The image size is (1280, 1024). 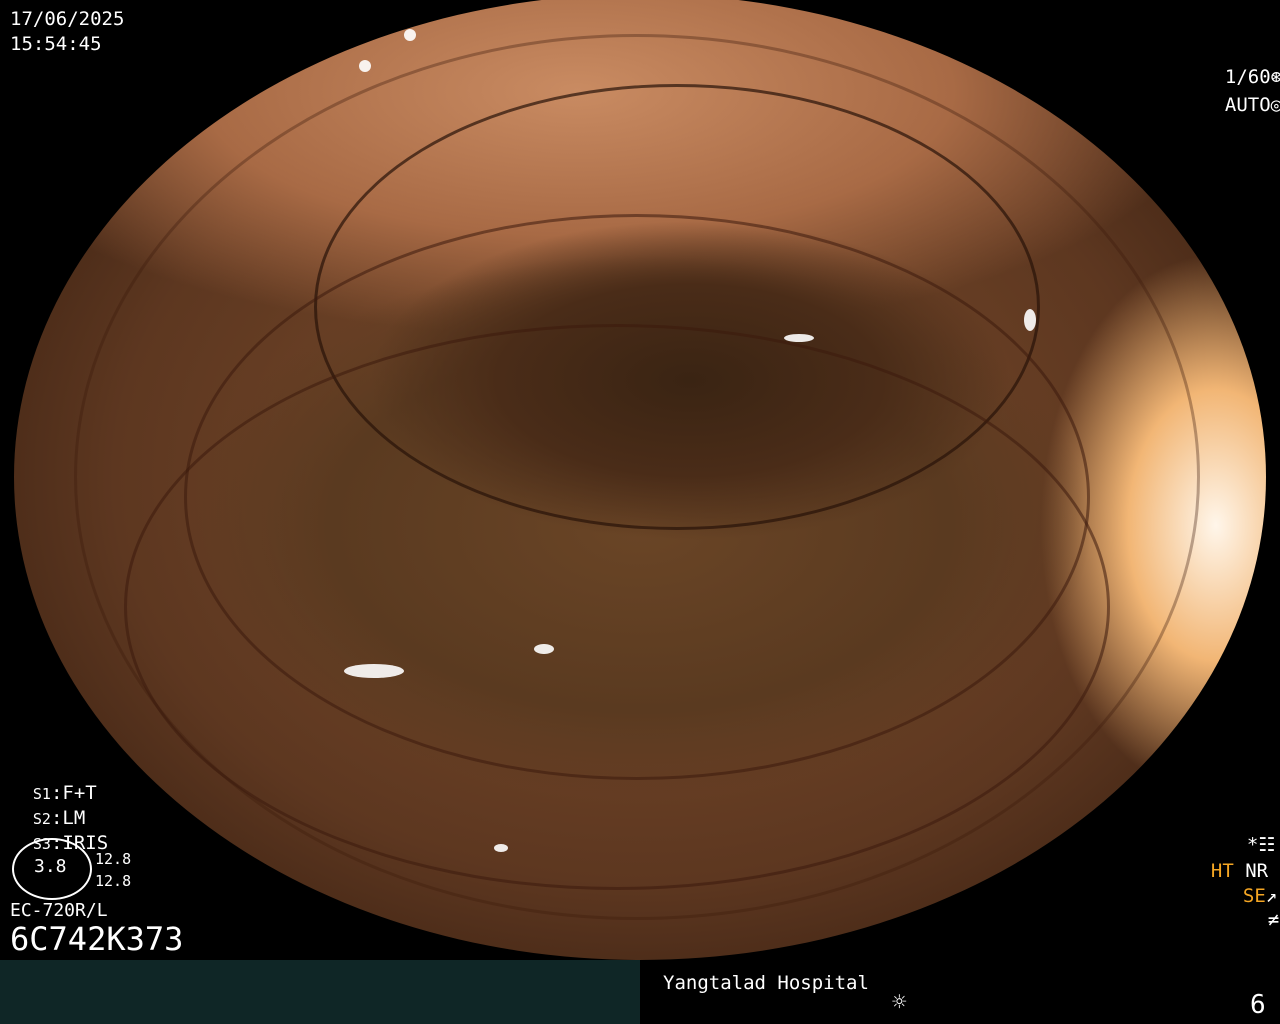 I want to click on gauge-upper-value: 12.8, so click(x=113, y=859).